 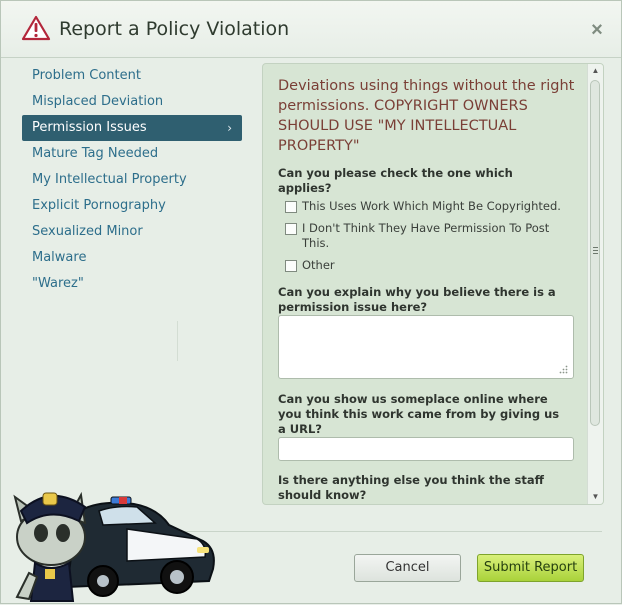 What do you see at coordinates (426, 347) in the screenshot?
I see `explanation-textarea` at bounding box center [426, 347].